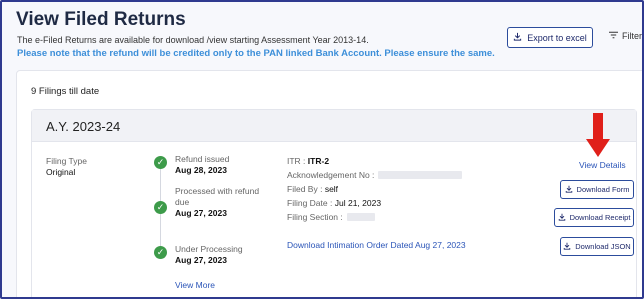 The image size is (644, 299). I want to click on filed-by-row: Filed By : self, so click(374, 189).